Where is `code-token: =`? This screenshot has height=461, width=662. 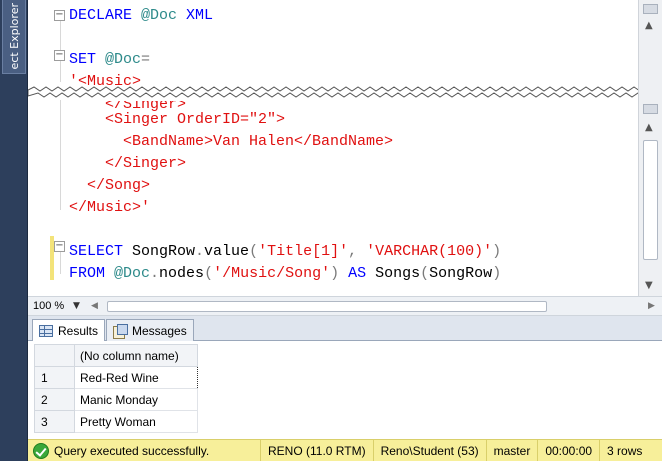 code-token: = is located at coordinates (146, 59).